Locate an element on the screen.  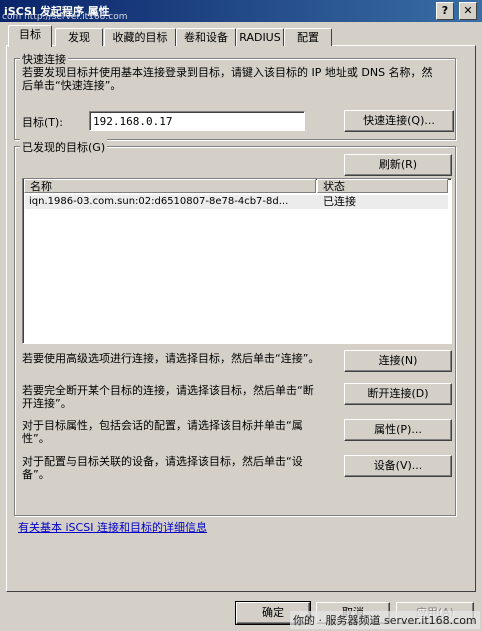
tab-targets: 目标 is located at coordinates (30, 36).